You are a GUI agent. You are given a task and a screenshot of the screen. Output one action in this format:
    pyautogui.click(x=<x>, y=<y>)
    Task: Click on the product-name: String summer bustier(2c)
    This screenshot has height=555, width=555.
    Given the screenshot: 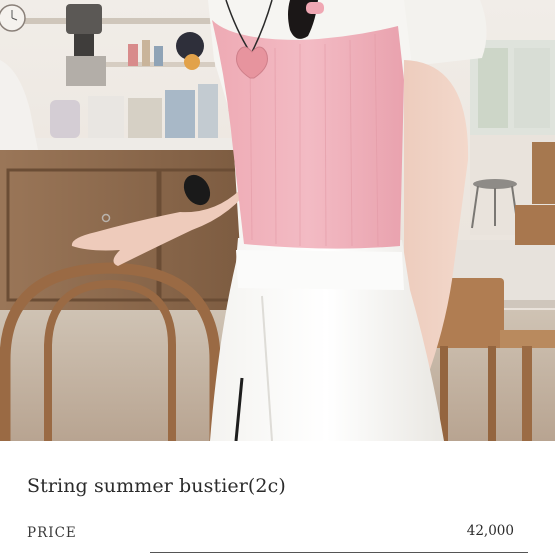 What is the action you would take?
    pyautogui.click(x=156, y=486)
    